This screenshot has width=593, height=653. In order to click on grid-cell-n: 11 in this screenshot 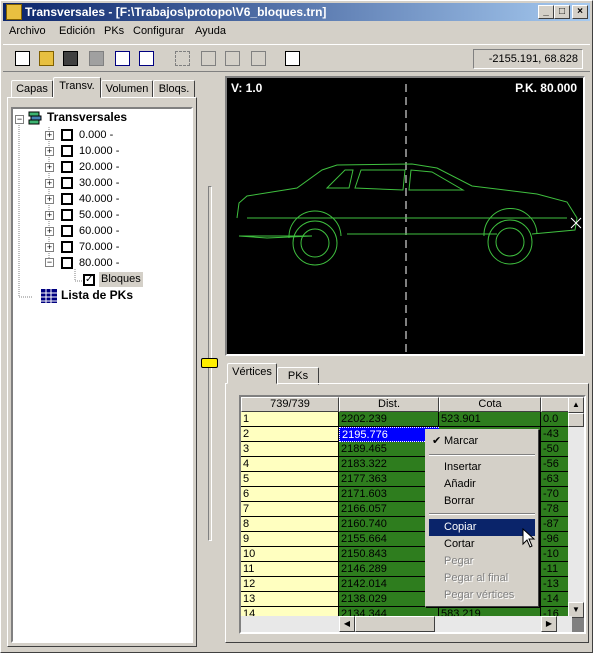, I will do `click(290, 569)`.